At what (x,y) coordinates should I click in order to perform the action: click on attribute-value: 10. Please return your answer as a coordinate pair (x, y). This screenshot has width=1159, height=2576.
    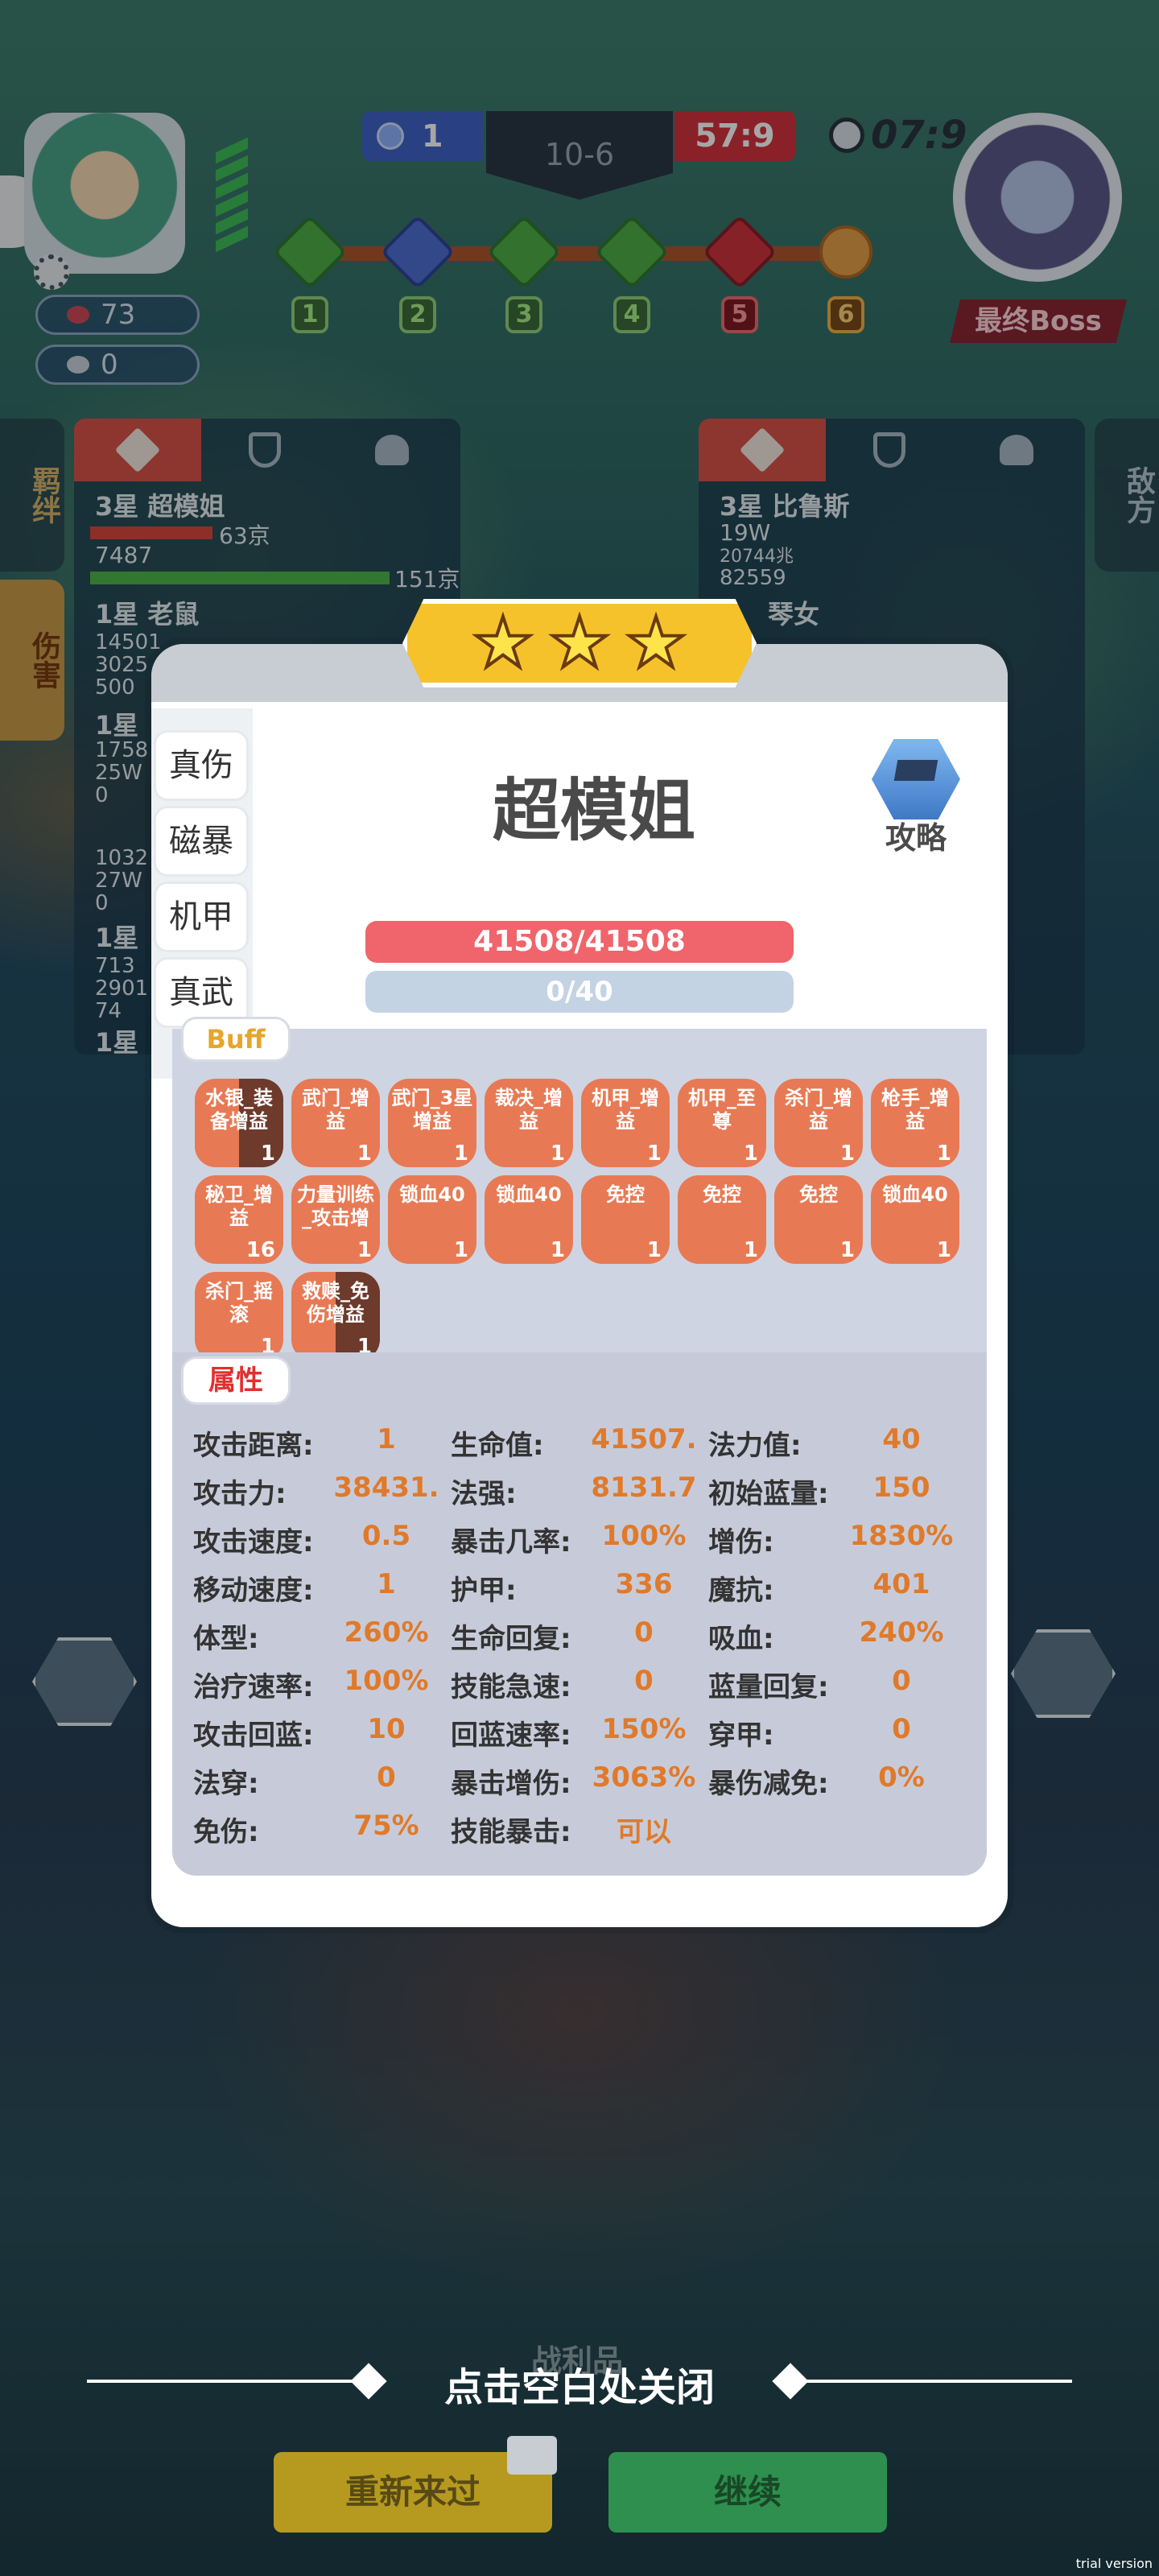
    Looking at the image, I should click on (386, 1728).